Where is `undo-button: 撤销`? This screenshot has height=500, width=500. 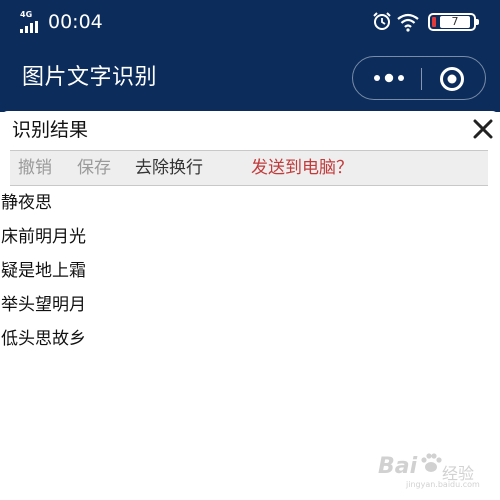 undo-button: 撤销 is located at coordinates (35, 168).